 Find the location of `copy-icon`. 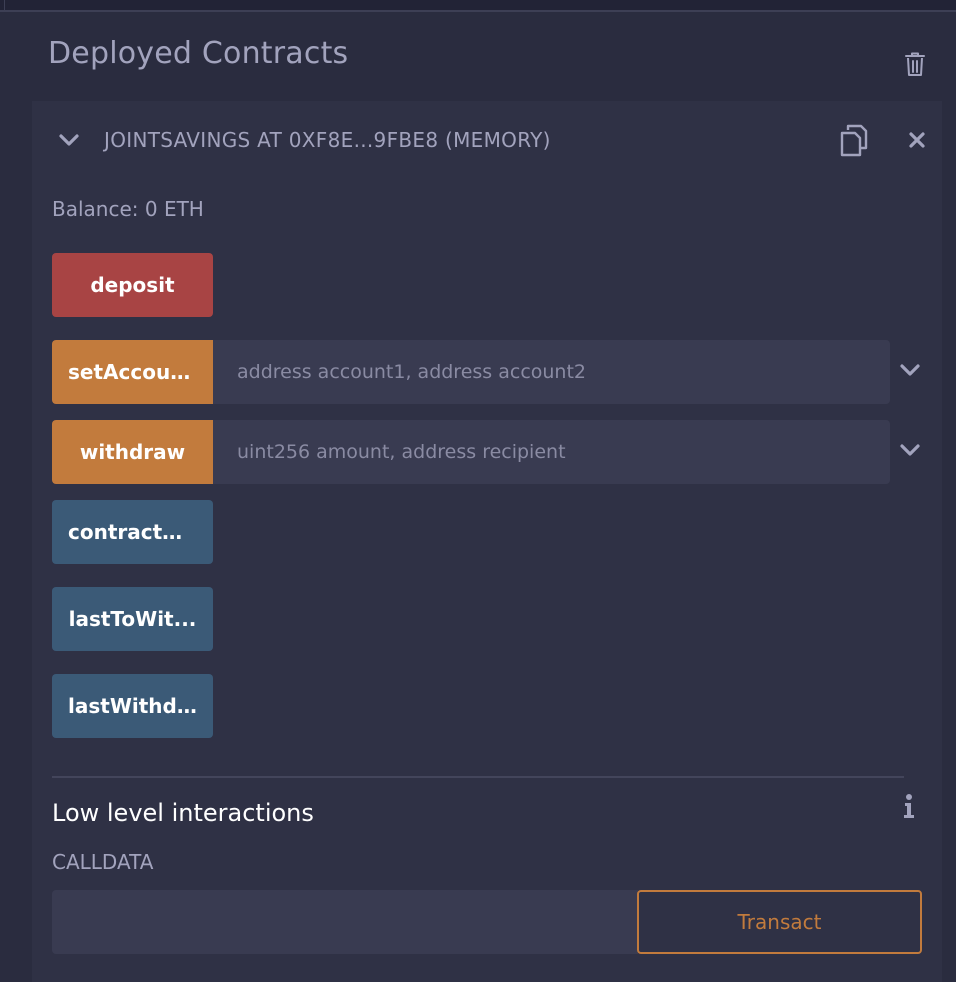

copy-icon is located at coordinates (854, 140).